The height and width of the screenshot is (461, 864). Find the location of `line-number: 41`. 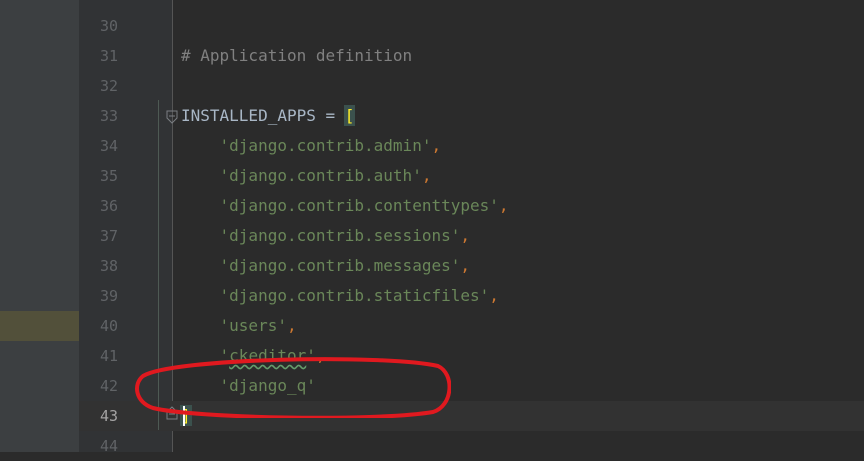

line-number: 41 is located at coordinates (108, 356).